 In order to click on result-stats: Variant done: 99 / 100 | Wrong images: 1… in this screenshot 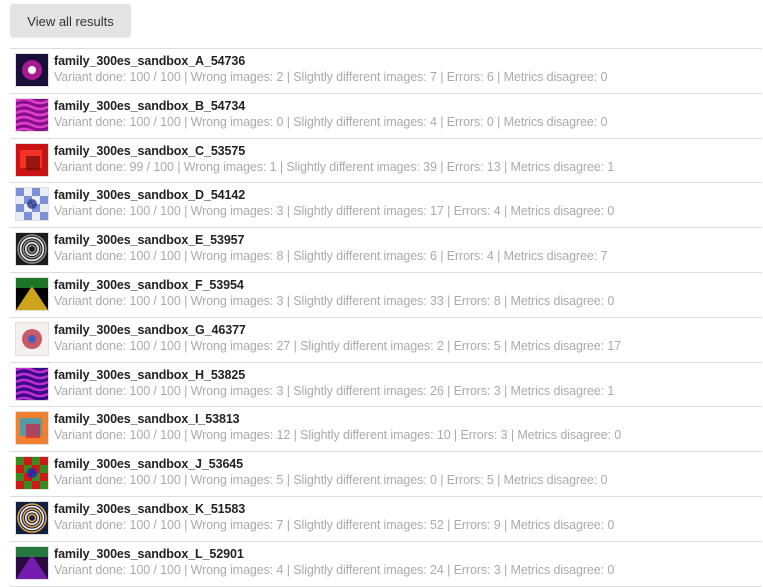, I will do `click(334, 166)`.